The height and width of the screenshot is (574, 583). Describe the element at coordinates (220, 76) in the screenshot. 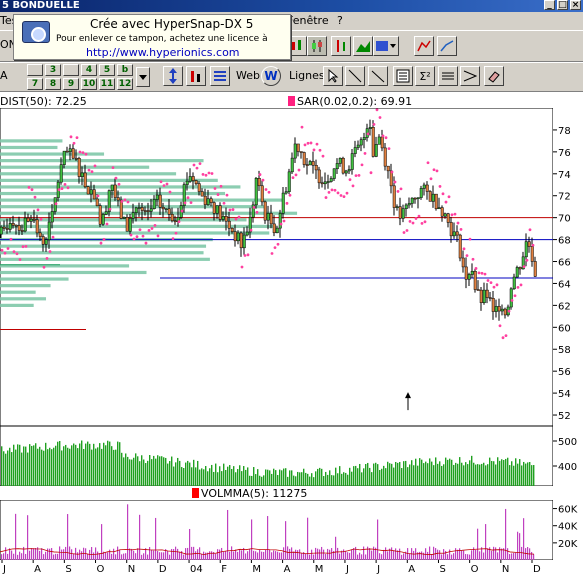

I see `lines-tool-icon` at that location.